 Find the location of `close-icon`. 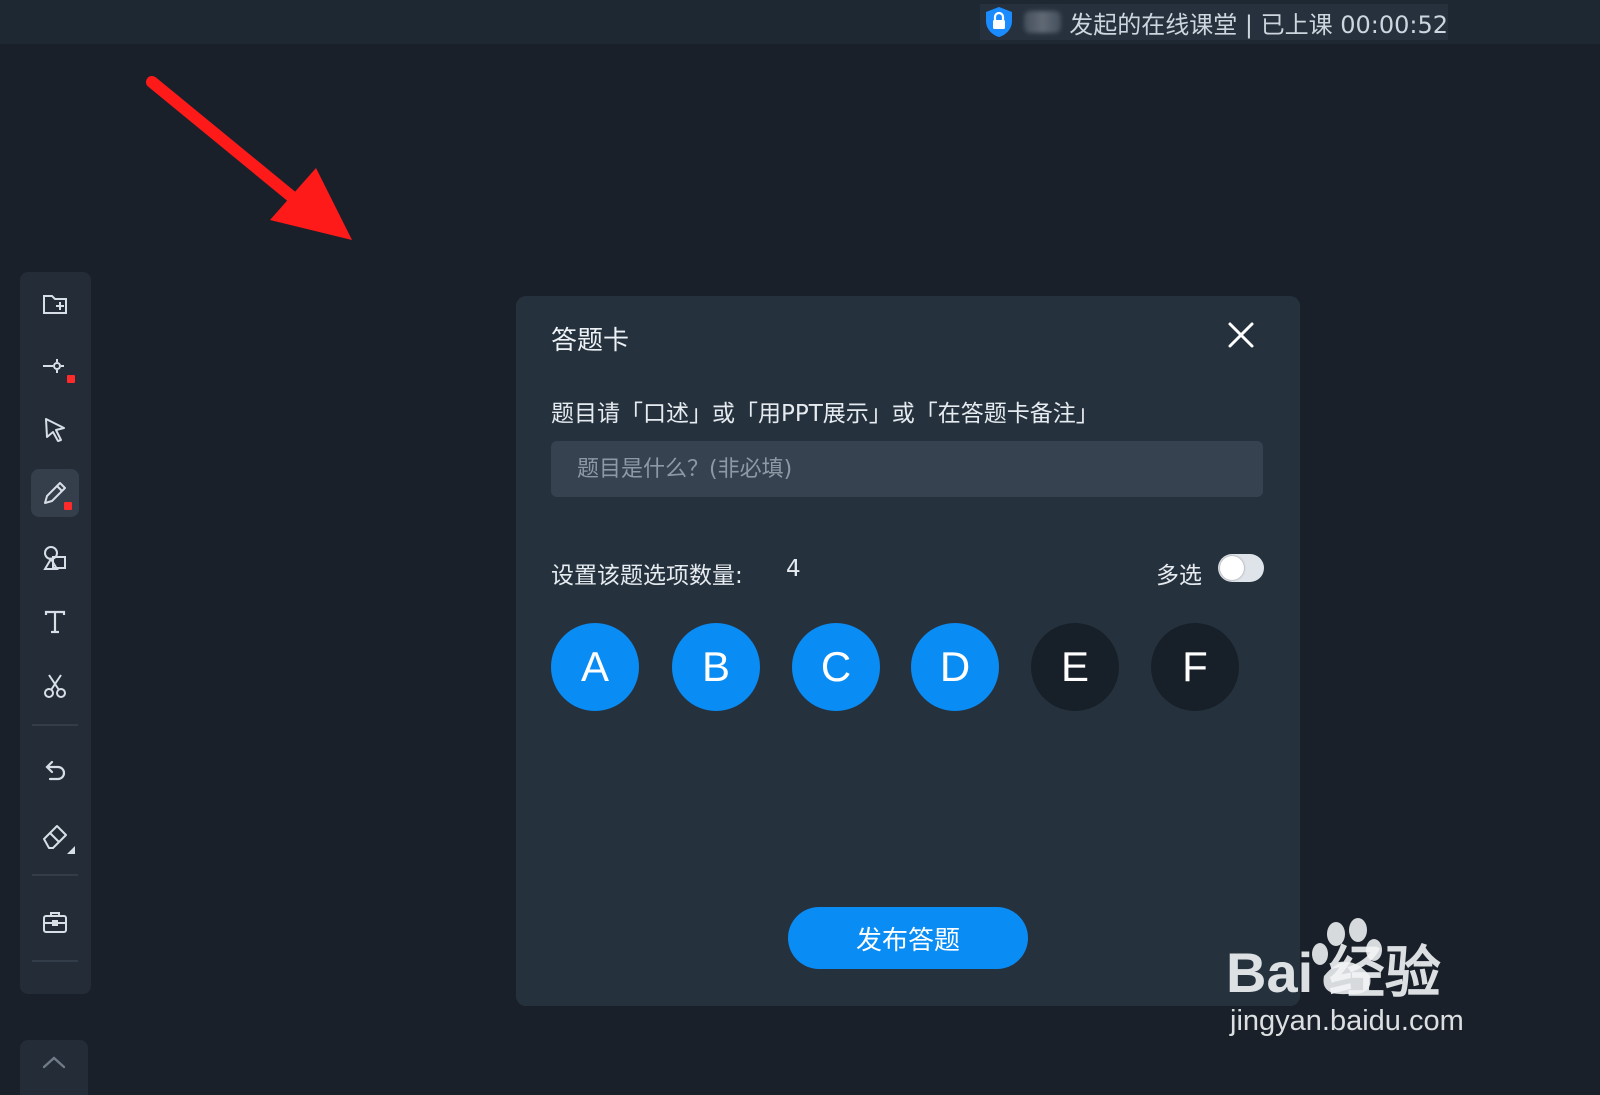

close-icon is located at coordinates (1241, 335).